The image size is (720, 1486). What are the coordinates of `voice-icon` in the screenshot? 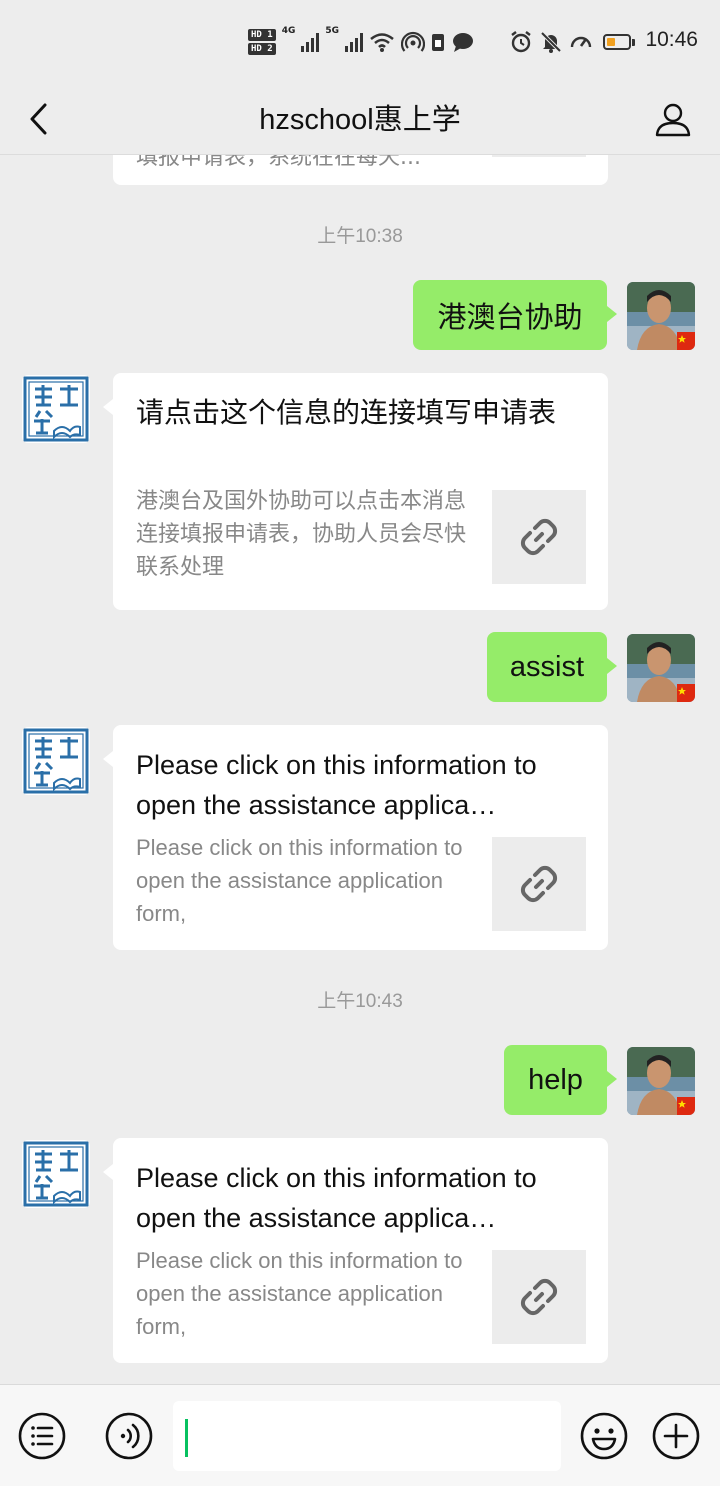 It's located at (129, 1436).